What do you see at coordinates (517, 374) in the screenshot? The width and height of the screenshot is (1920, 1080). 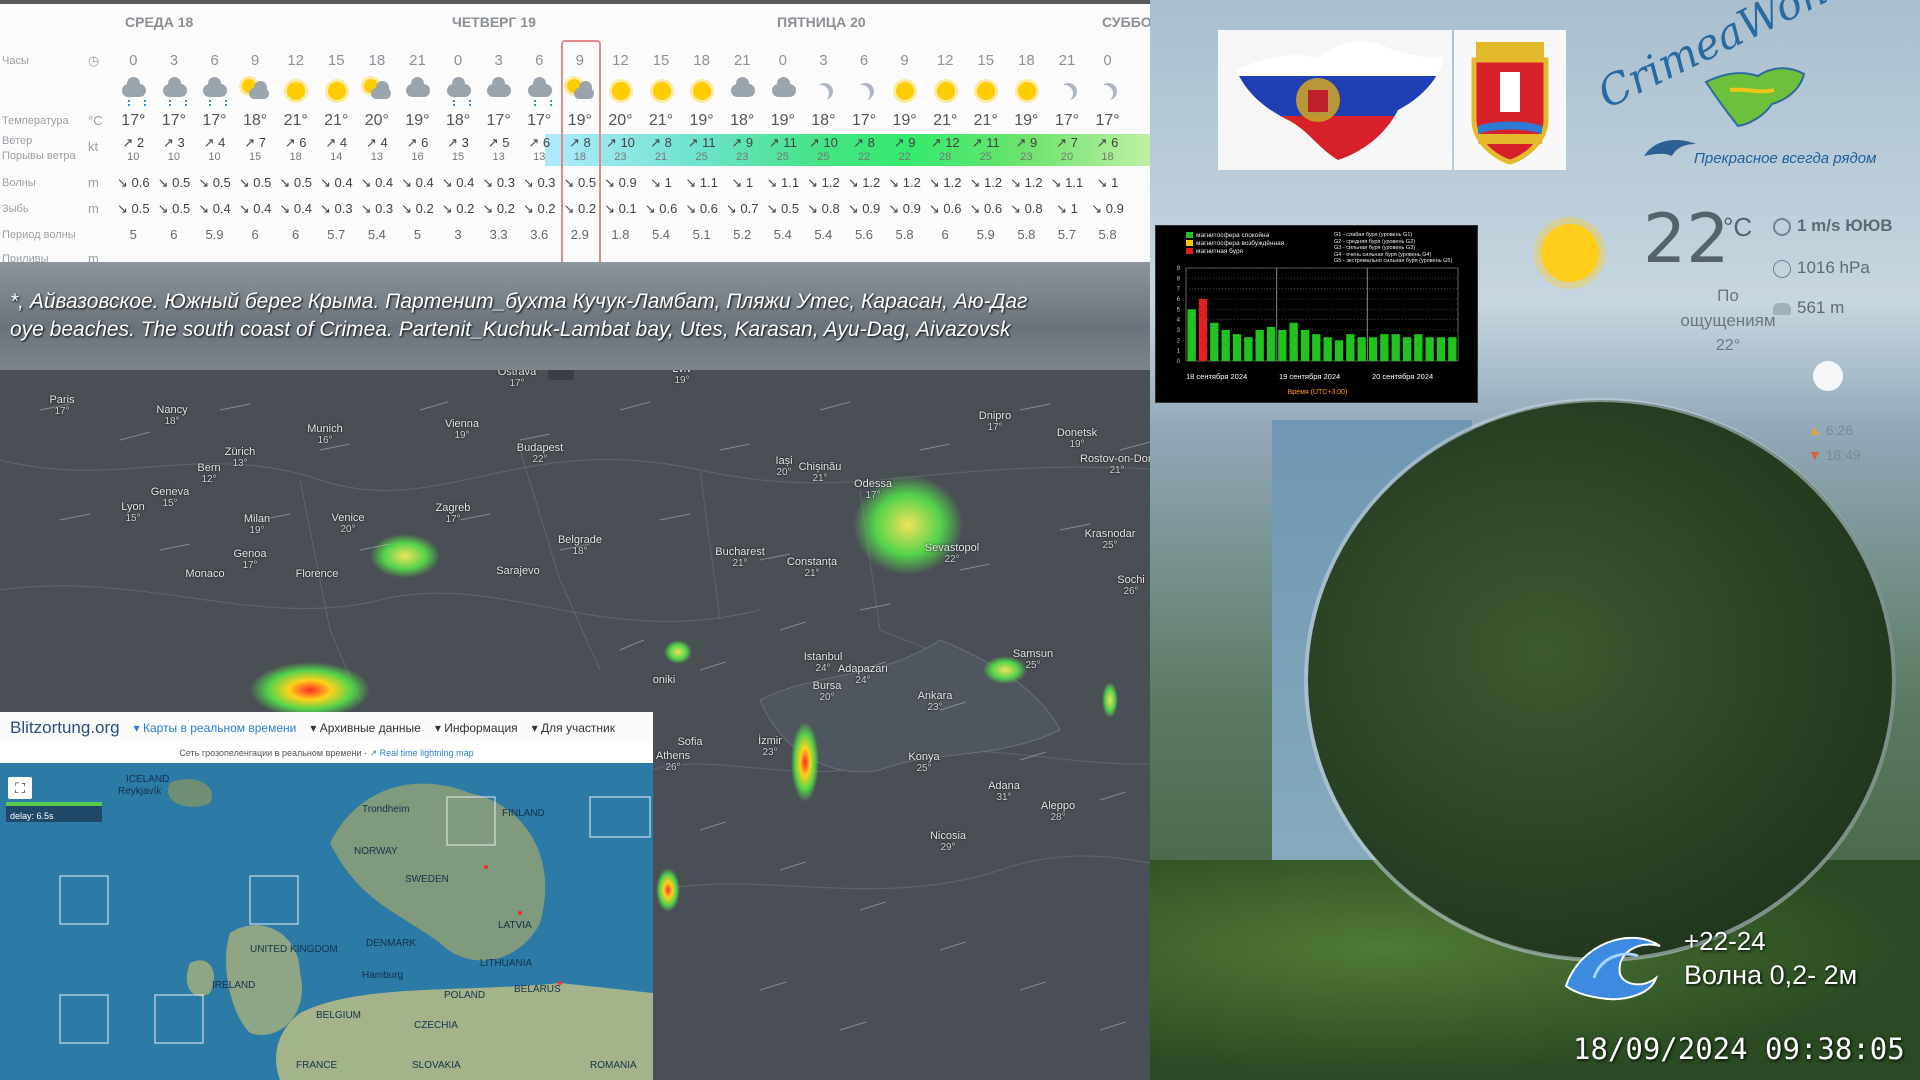 I see `city-name: Ostrava` at bounding box center [517, 374].